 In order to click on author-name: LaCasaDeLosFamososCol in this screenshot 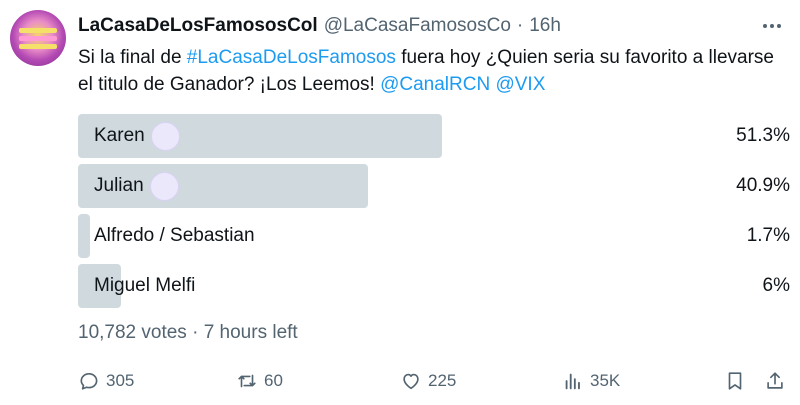, I will do `click(198, 26)`.